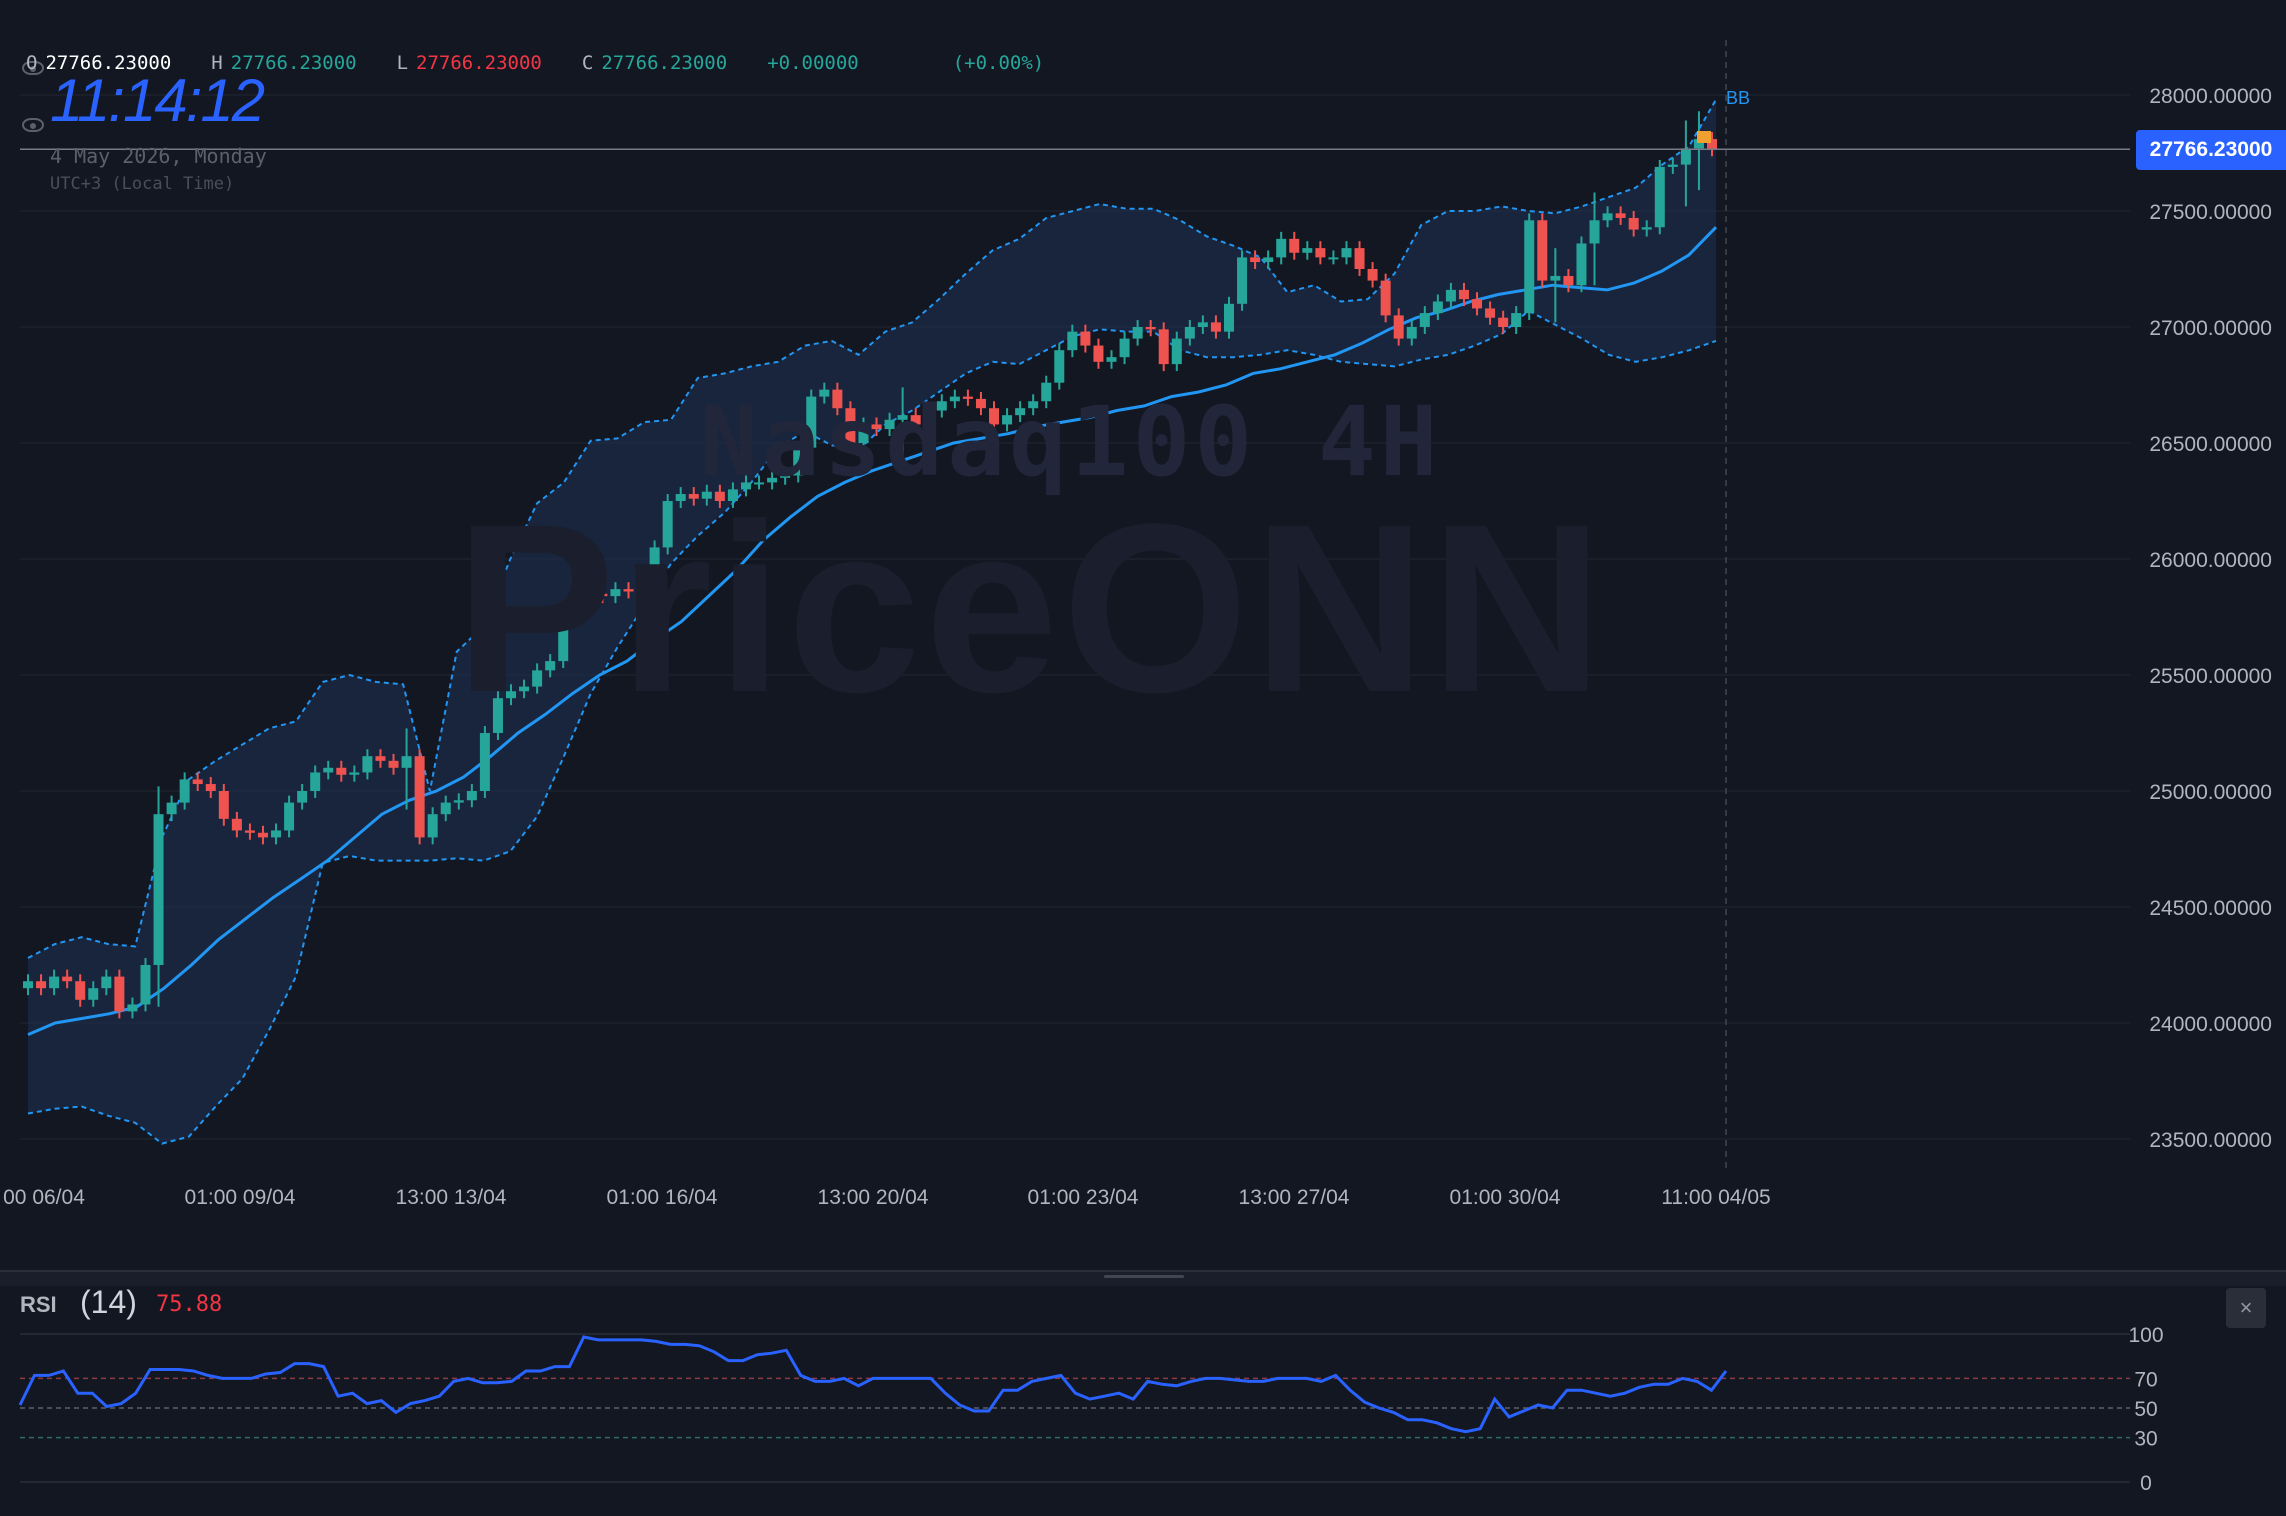 This screenshot has height=1516, width=2286. What do you see at coordinates (873, 1197) in the screenshot?
I see `time-tick-label: 13:00 20/04` at bounding box center [873, 1197].